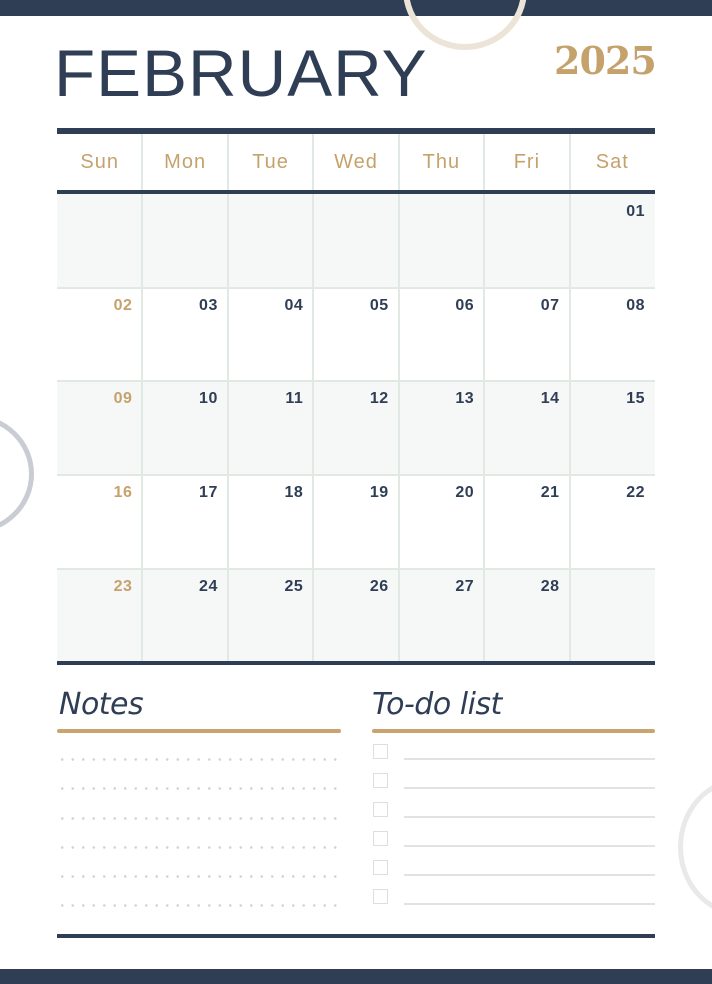 This screenshot has height=984, width=712. I want to click on day-cell: 24, so click(184, 615).